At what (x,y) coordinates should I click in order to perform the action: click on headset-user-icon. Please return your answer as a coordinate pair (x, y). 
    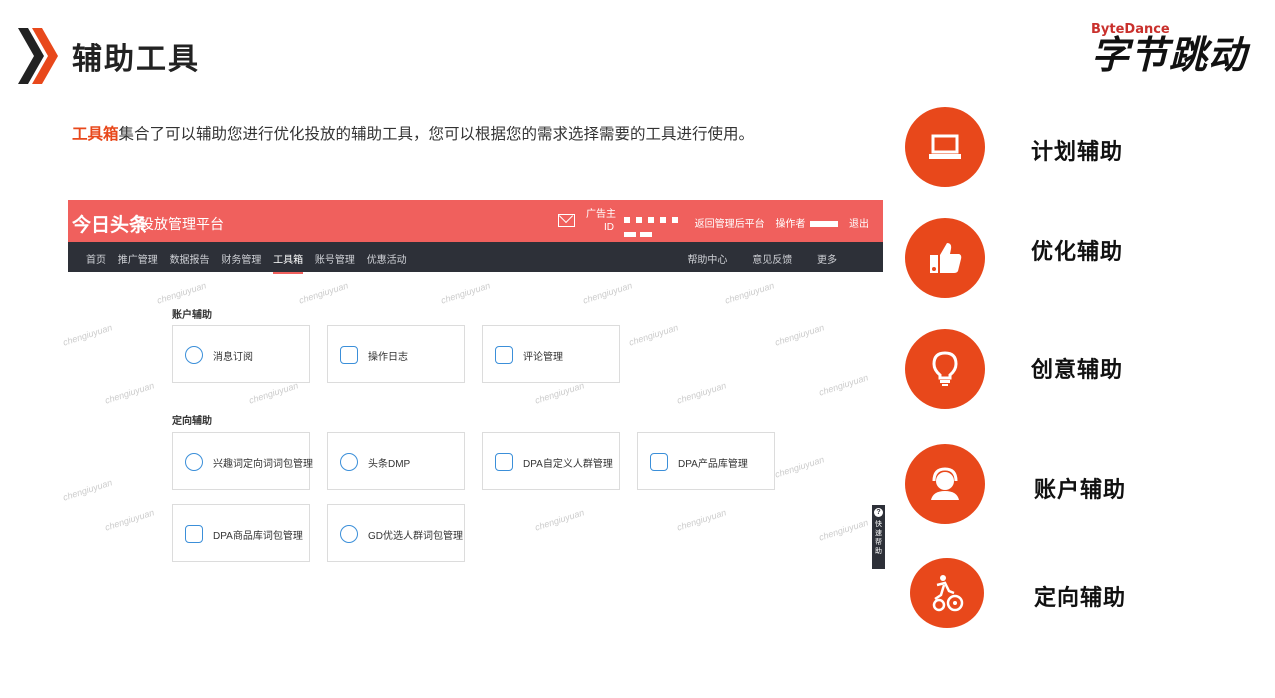
    Looking at the image, I should click on (945, 483).